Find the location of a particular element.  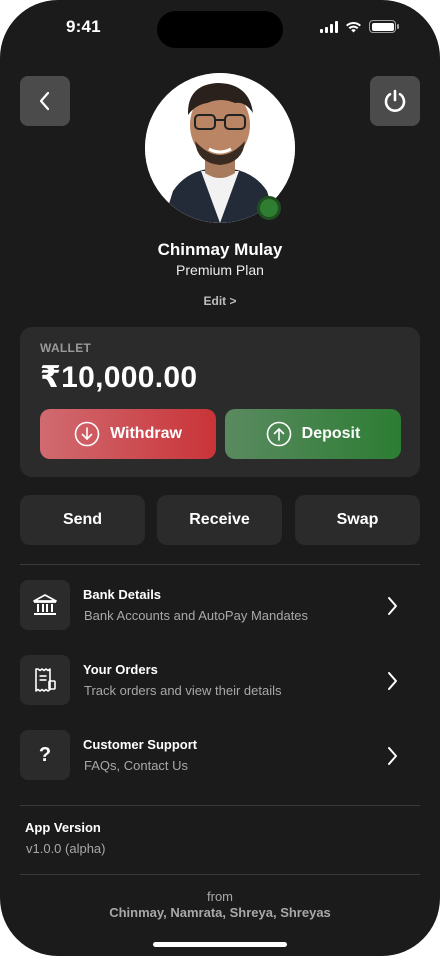

online-status-dot is located at coordinates (269, 208).